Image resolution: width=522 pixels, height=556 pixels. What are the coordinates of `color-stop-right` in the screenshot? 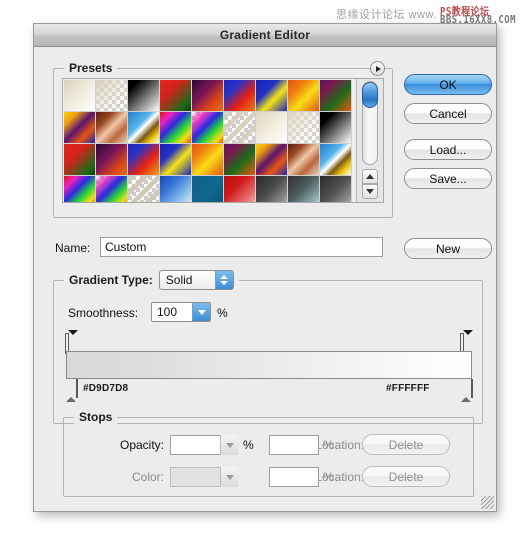 It's located at (467, 390).